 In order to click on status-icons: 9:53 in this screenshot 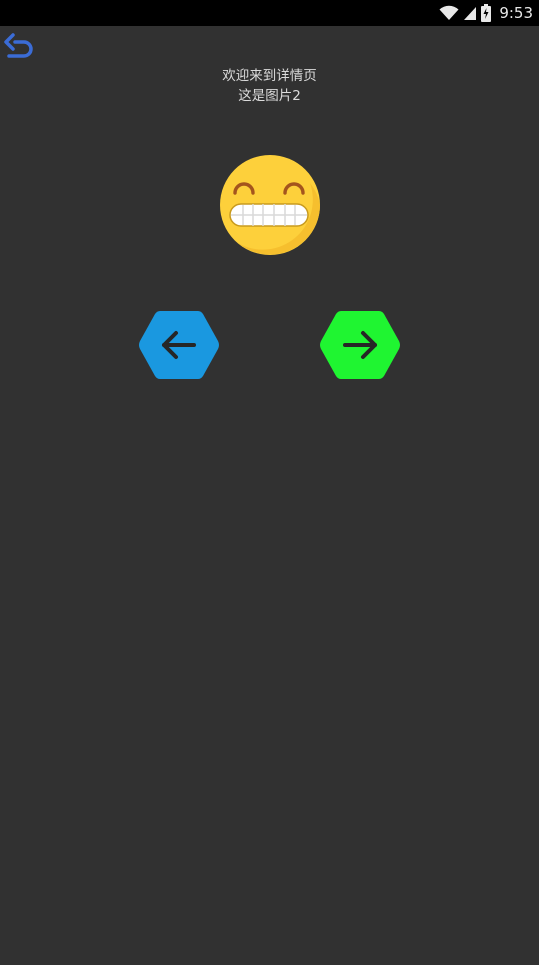, I will do `click(486, 13)`.